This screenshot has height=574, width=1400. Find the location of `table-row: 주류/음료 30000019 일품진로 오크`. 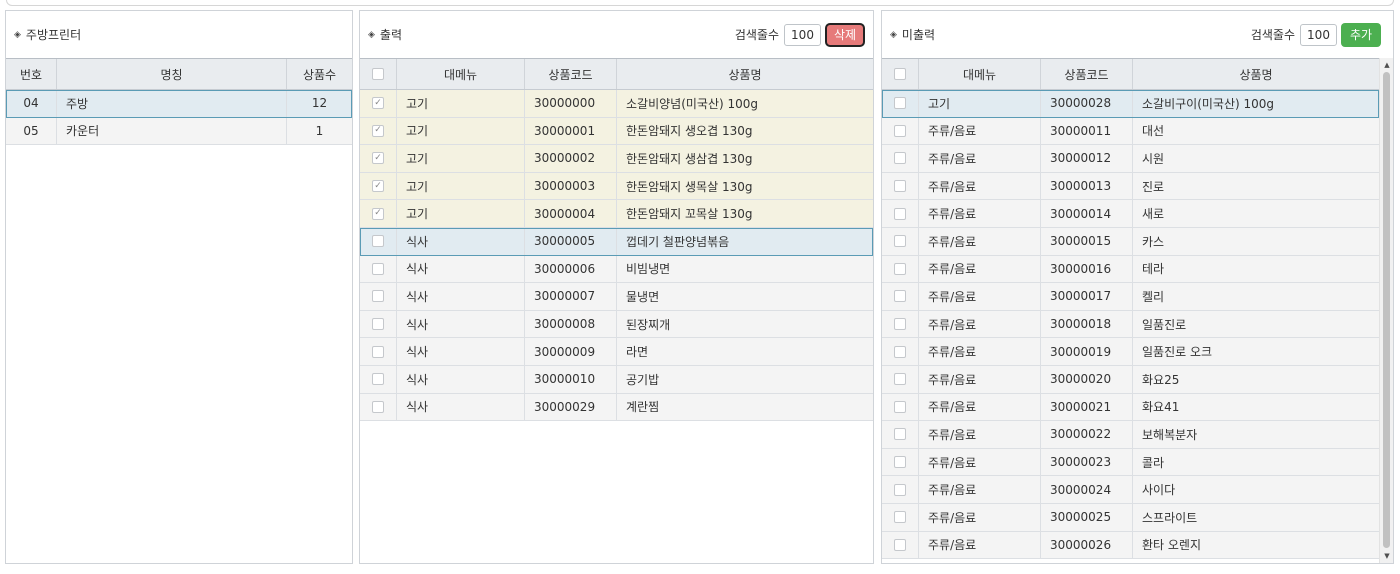

table-row: 주류/음료 30000019 일품진로 오크 is located at coordinates (1130, 352).